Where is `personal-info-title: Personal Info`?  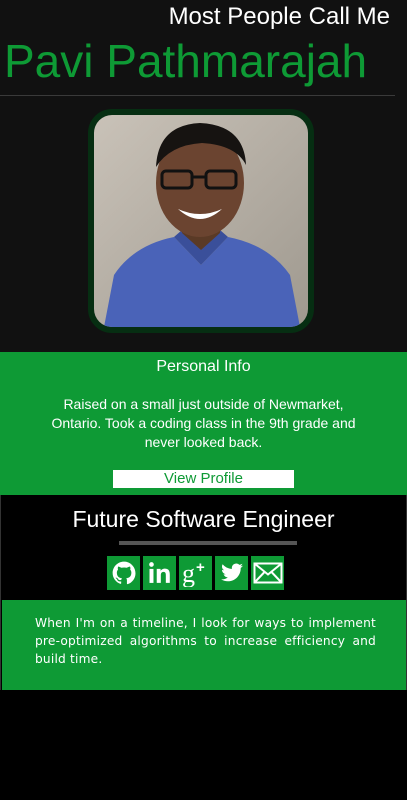
personal-info-title: Personal Info is located at coordinates (203, 366).